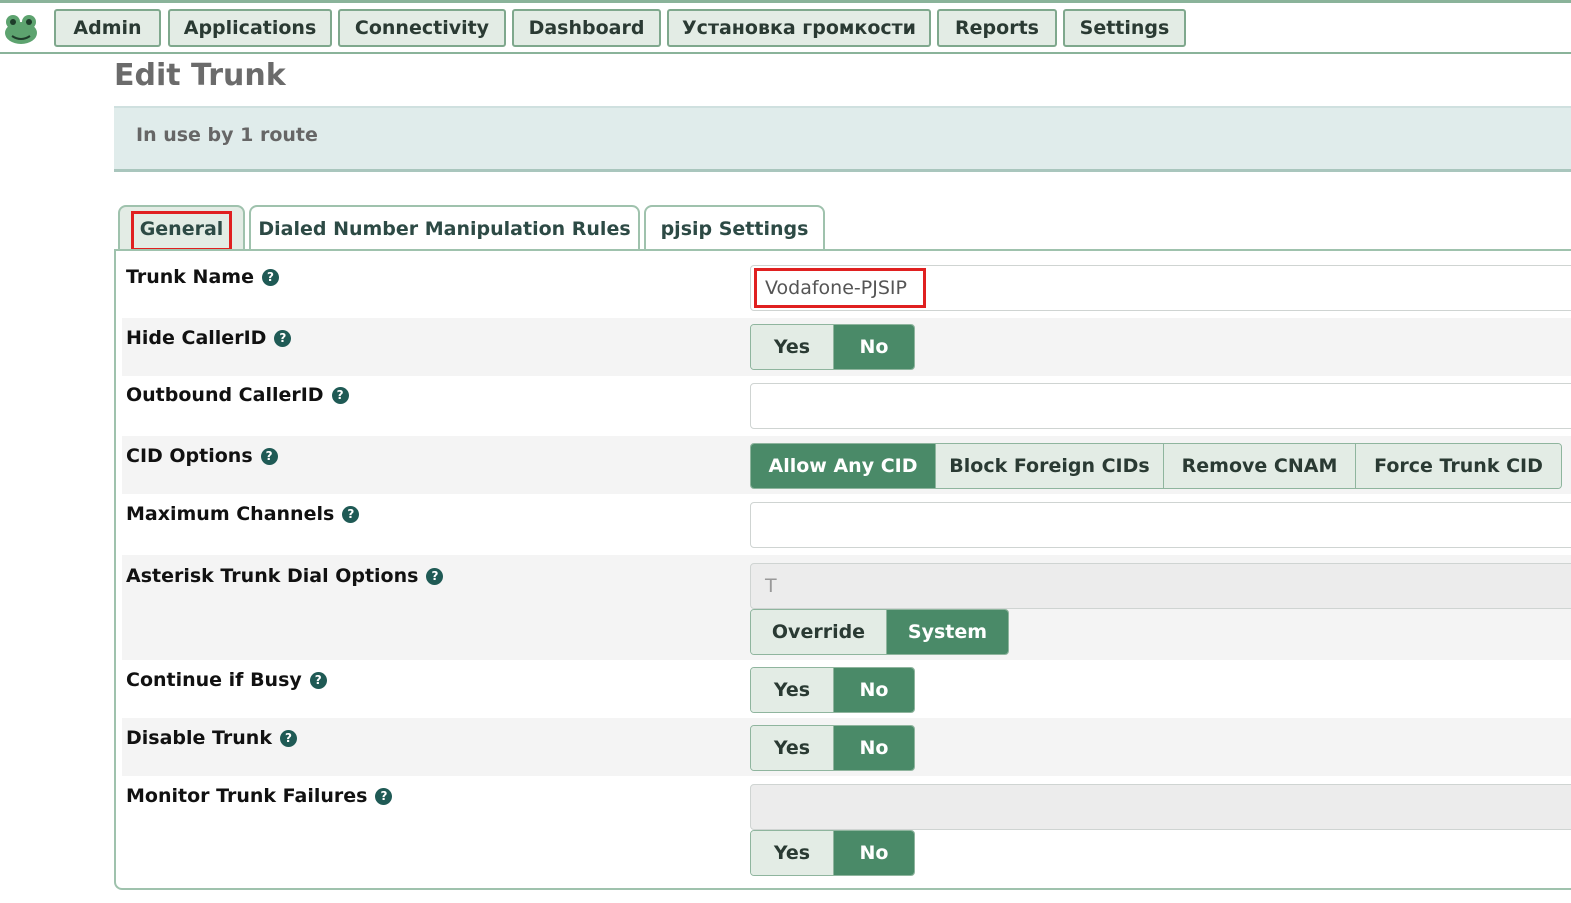 Image resolution: width=1571 pixels, height=903 pixels. I want to click on nav-reports: Reports, so click(997, 28).